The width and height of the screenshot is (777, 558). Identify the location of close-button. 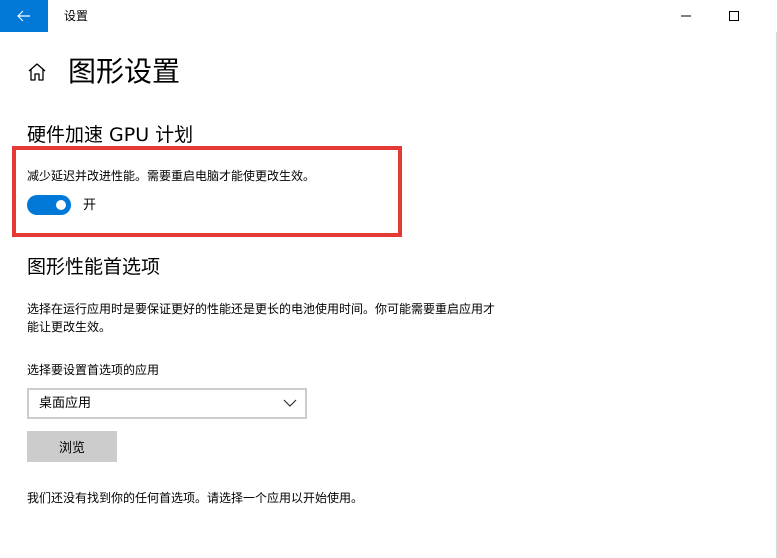
(768, 16).